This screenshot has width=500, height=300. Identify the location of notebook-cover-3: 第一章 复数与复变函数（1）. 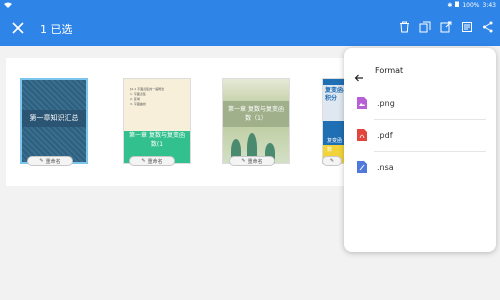
(256, 121).